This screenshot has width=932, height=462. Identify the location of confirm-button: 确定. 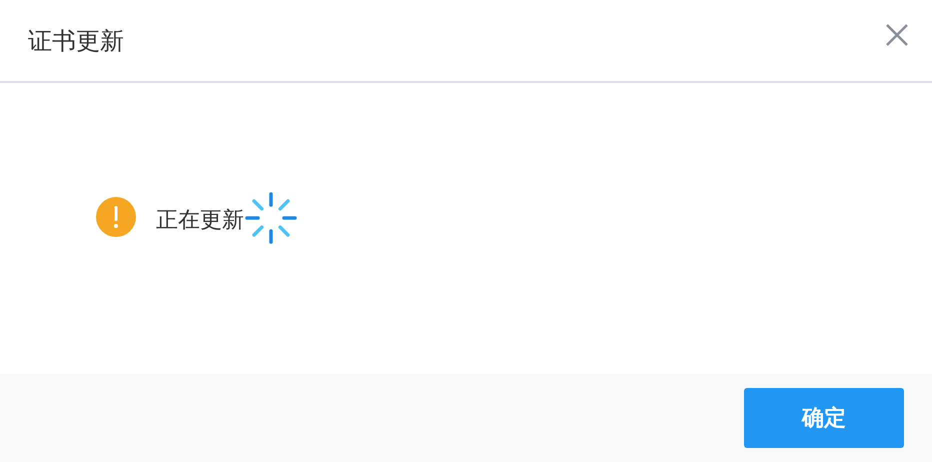
(824, 418).